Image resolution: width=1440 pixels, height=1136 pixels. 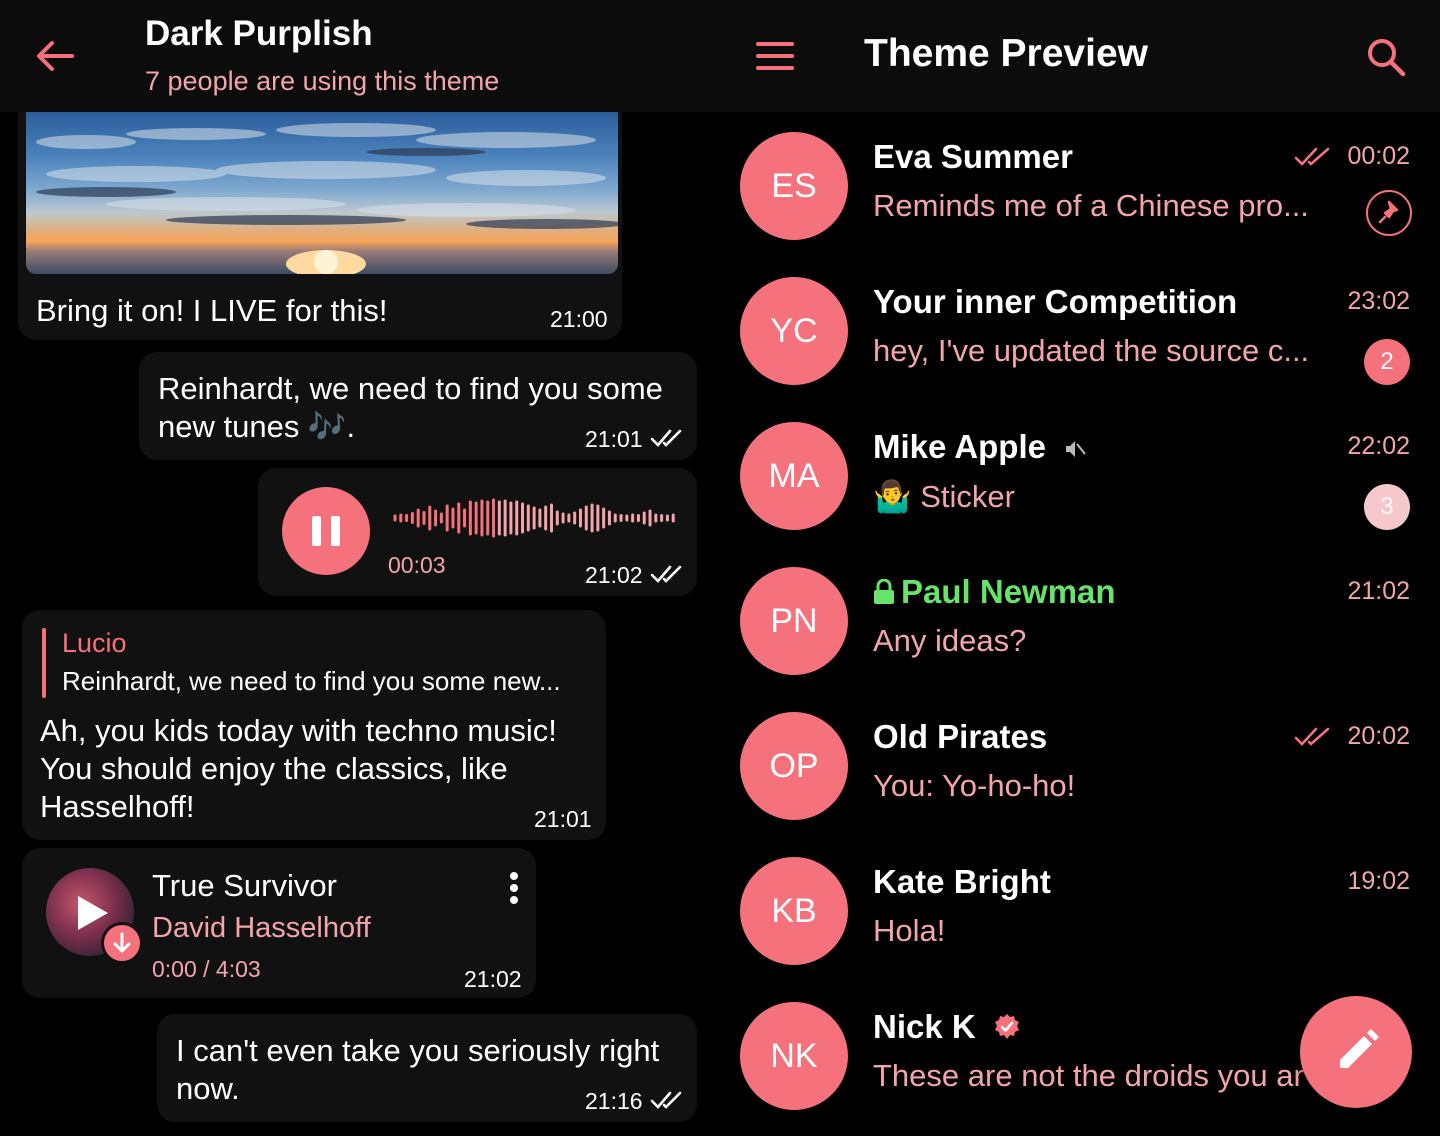 What do you see at coordinates (944, 496) in the screenshot?
I see `chat-preview: 🤷‍♂️ Sticker` at bounding box center [944, 496].